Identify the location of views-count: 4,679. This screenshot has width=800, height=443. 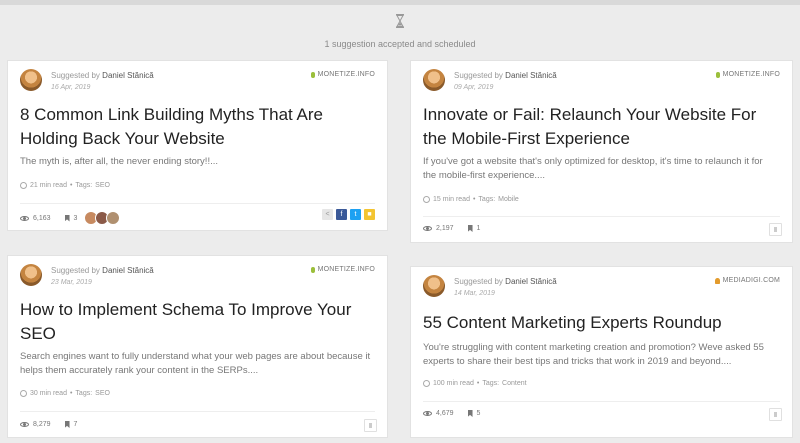
(445, 413).